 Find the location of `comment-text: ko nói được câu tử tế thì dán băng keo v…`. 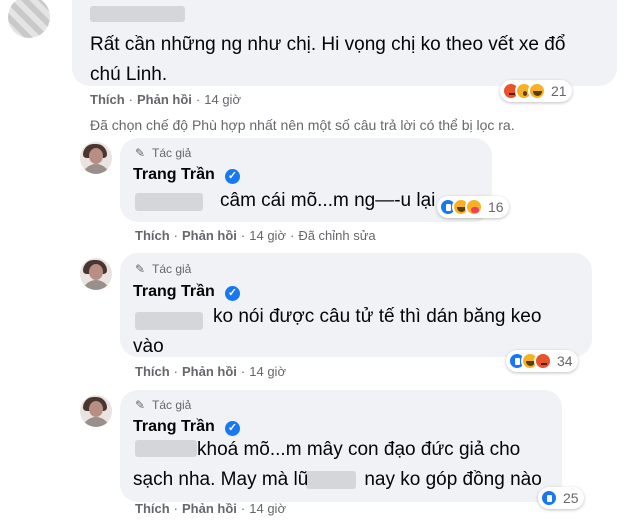

comment-text: ko nói được câu tử tế thì dán băng keo v… is located at coordinates (337, 331).